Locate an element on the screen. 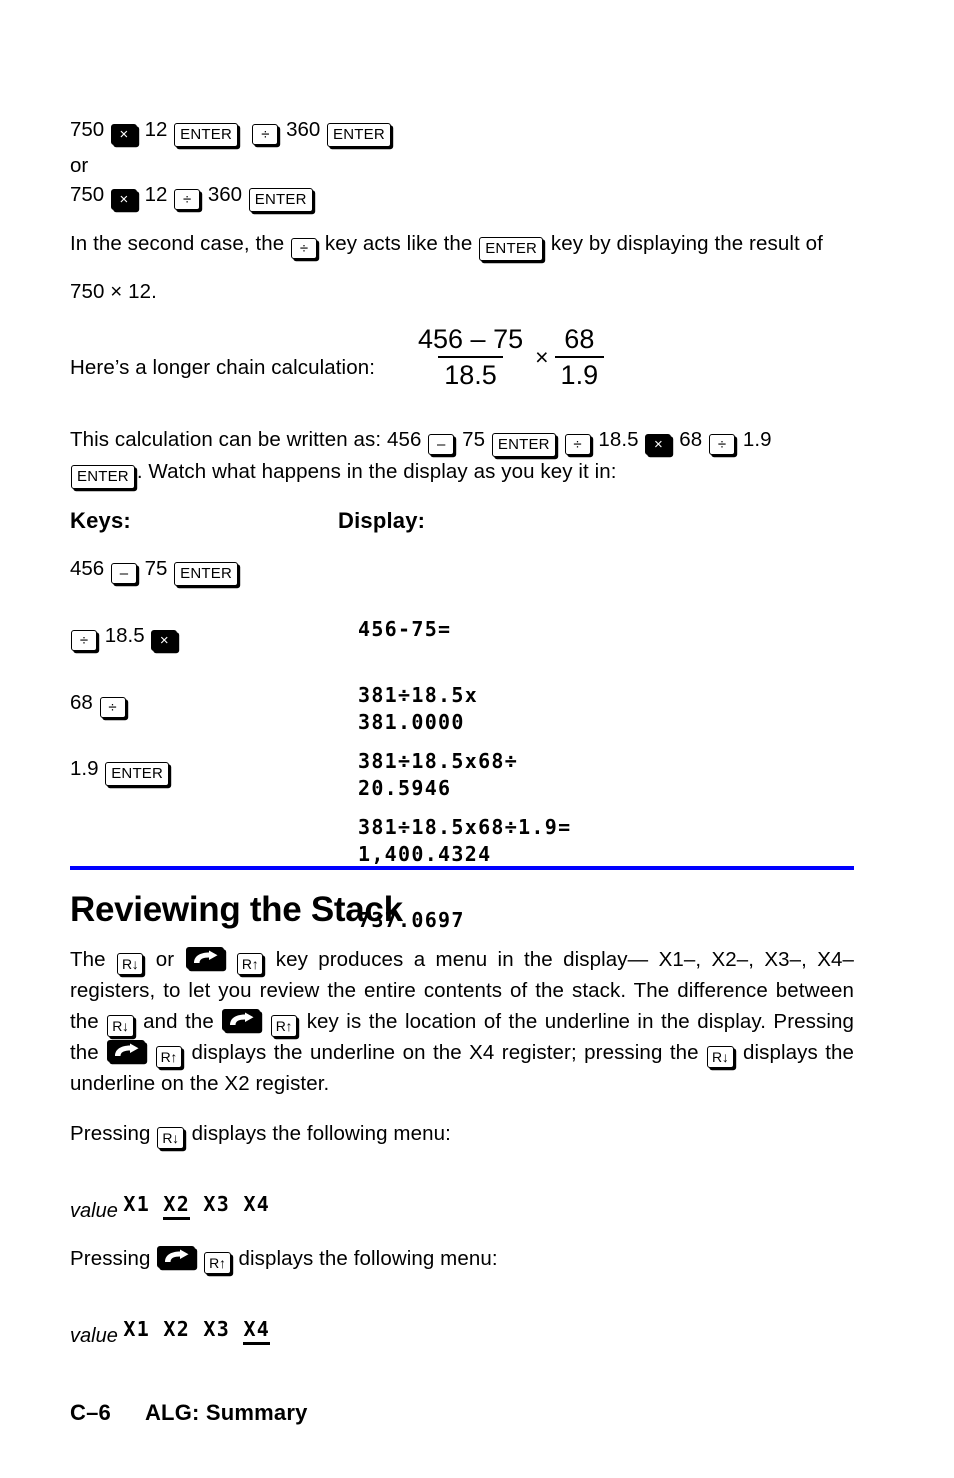  paragraph-second-case-tail: 750 × 12. is located at coordinates (113, 291).